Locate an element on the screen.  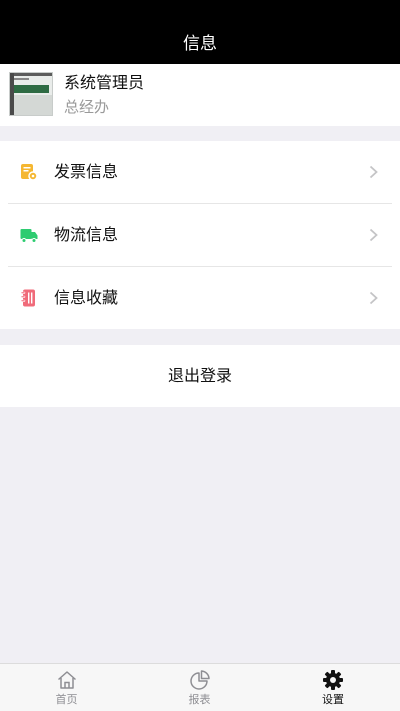
menu-item-invoice: 发票信息 is located at coordinates (200, 172).